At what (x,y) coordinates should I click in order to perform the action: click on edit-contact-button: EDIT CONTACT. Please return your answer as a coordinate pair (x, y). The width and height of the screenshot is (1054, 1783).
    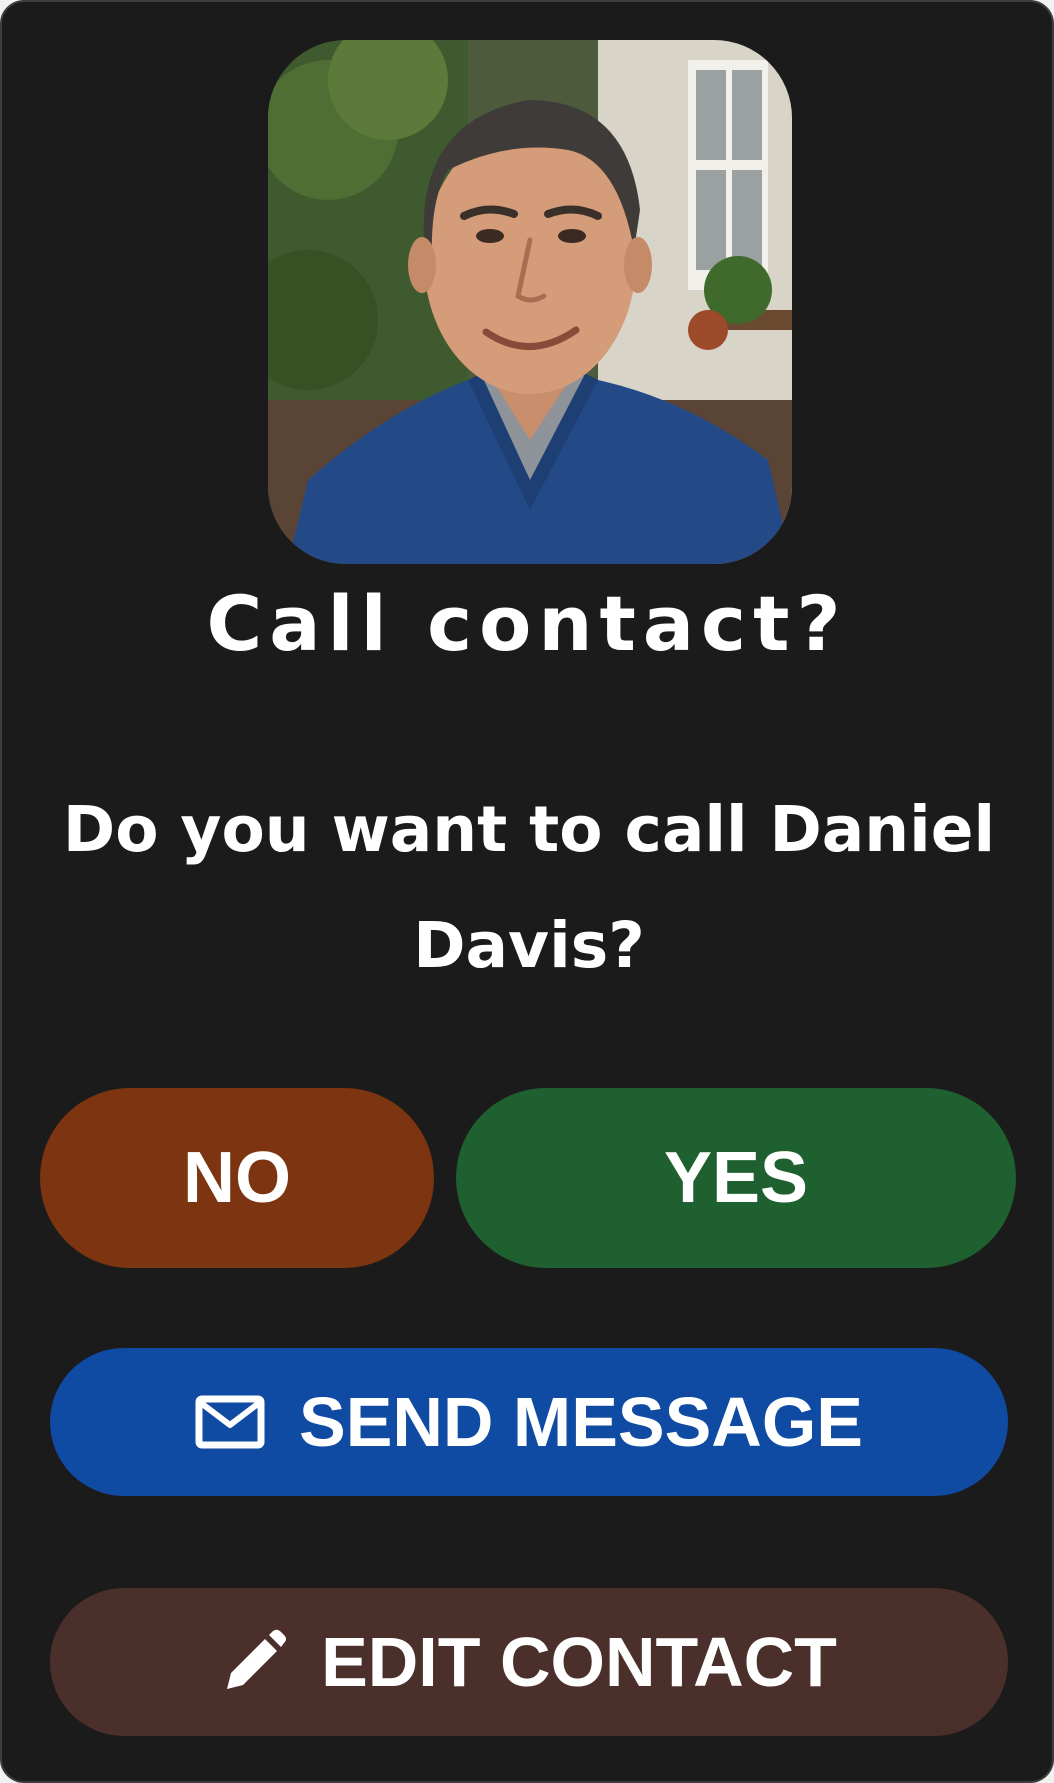
    Looking at the image, I should click on (529, 1662).